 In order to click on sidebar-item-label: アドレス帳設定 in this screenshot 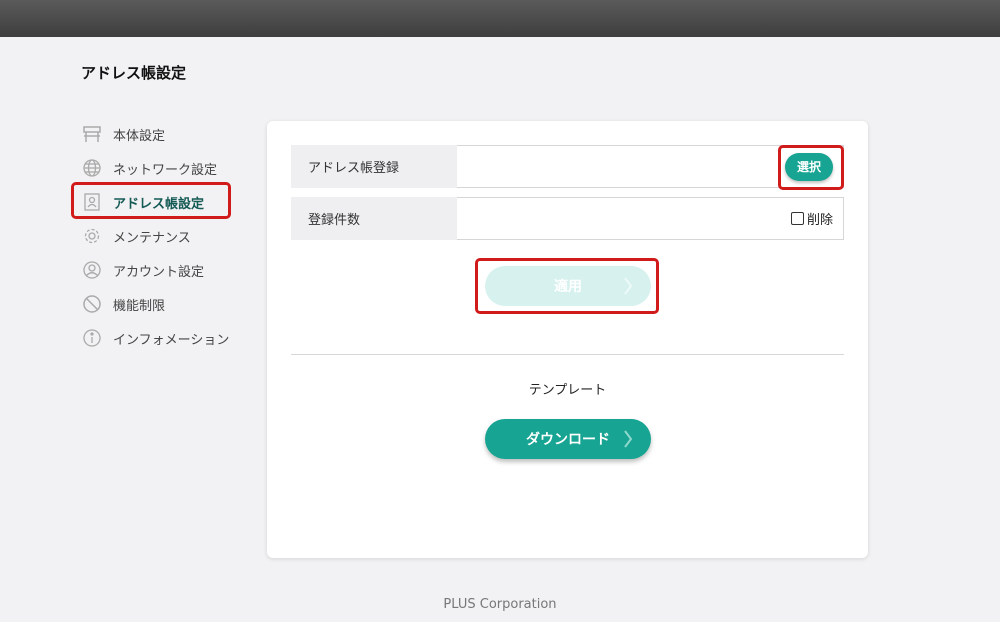, I will do `click(159, 204)`.